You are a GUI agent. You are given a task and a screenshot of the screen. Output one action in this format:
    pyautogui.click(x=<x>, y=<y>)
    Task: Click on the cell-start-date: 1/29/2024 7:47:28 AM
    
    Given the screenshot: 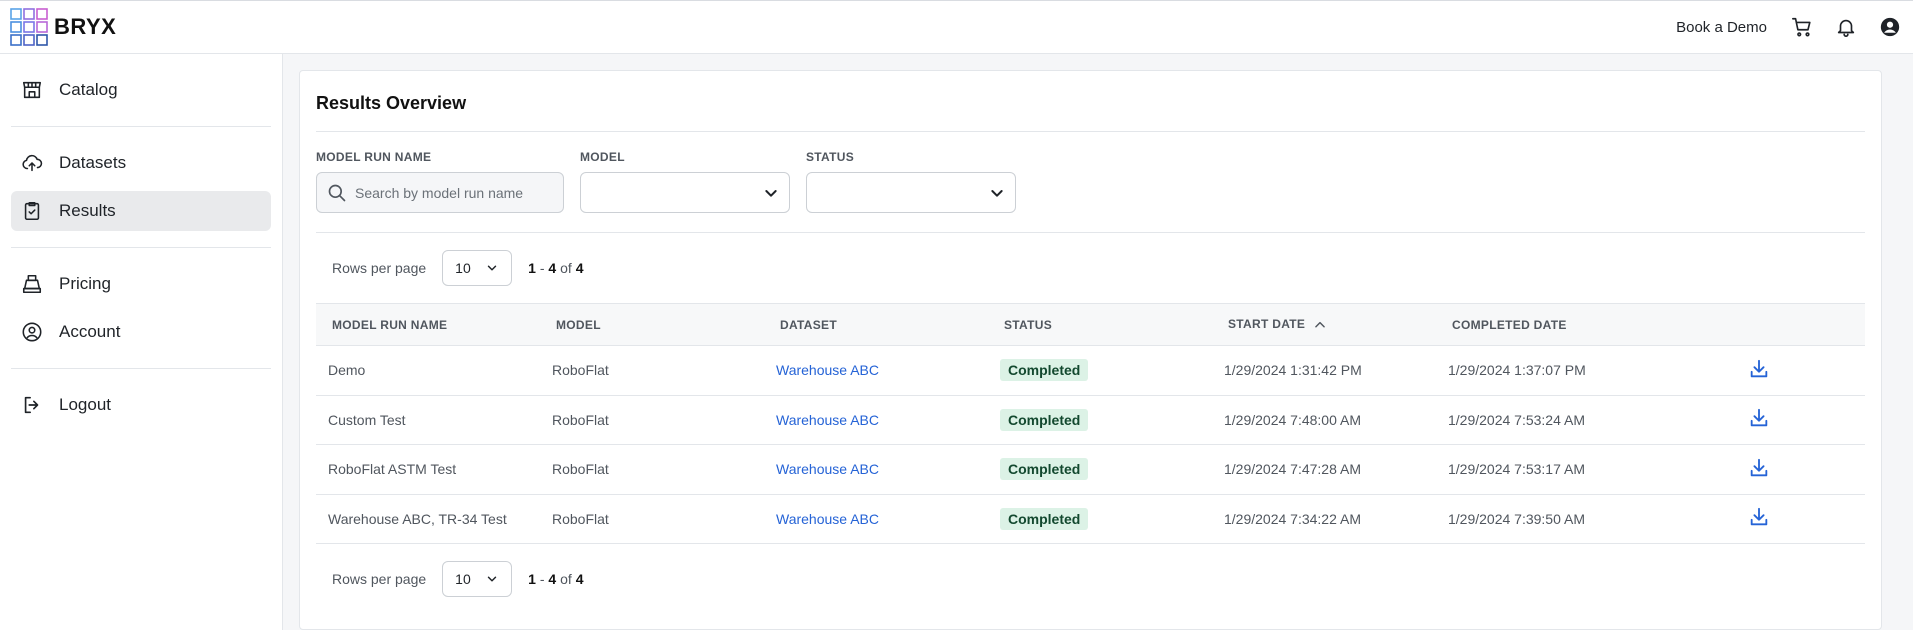 What is the action you would take?
    pyautogui.click(x=1292, y=469)
    